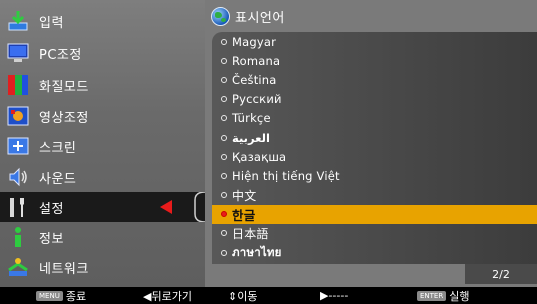  I want to click on exit-hint: MENU 종료, so click(61, 296).